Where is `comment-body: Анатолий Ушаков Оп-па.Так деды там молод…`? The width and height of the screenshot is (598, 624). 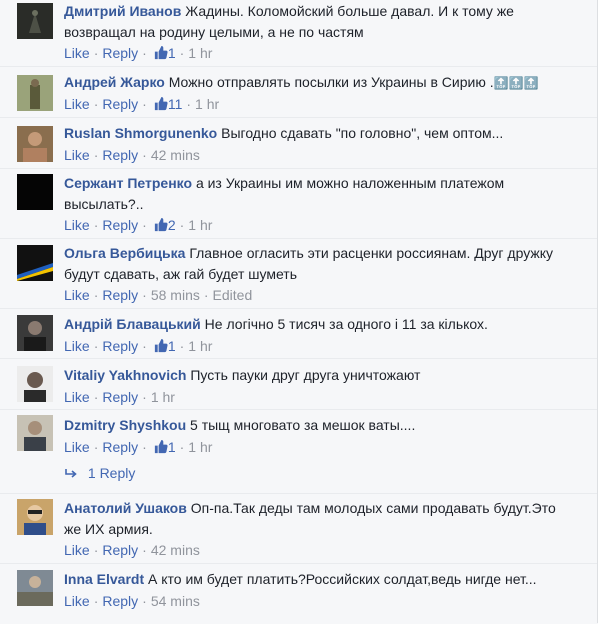
comment-body: Анатолий Ушаков Оп-па.Так деды там молод… is located at coordinates (319, 519).